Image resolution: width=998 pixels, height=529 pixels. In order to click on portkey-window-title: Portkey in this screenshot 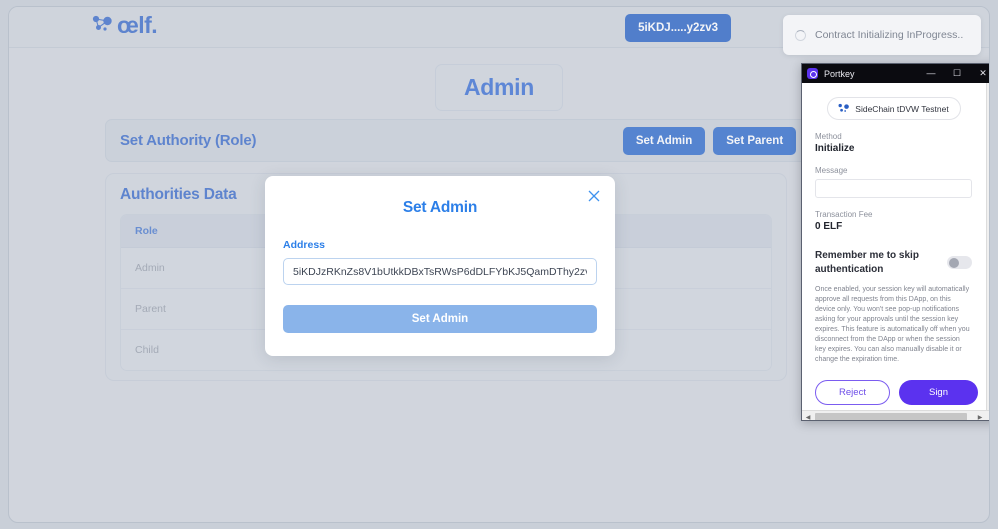, I will do `click(839, 73)`.